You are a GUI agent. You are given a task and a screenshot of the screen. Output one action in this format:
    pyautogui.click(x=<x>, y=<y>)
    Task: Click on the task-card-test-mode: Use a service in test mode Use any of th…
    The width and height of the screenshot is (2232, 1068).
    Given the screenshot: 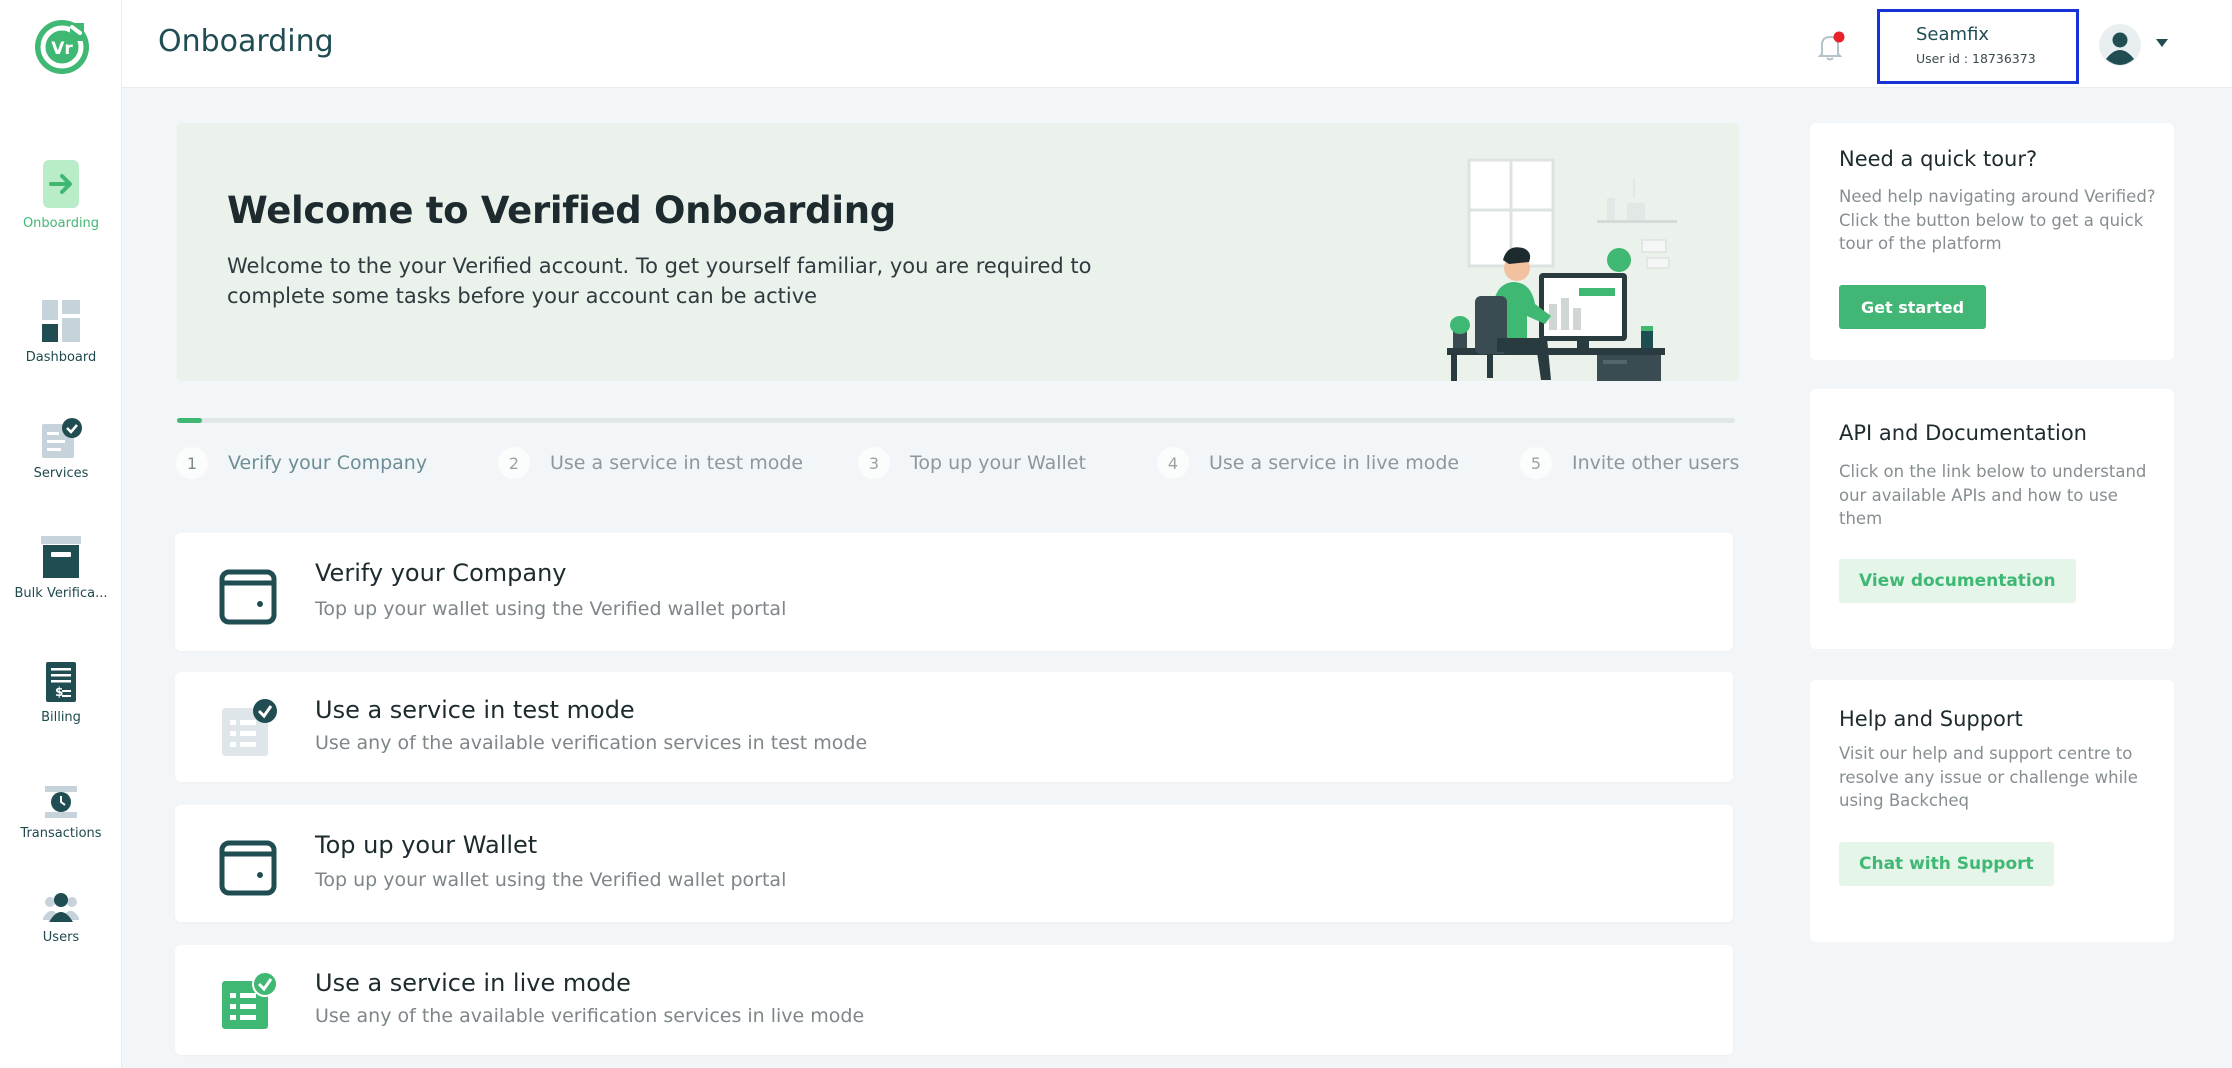 What is the action you would take?
    pyautogui.click(x=954, y=727)
    